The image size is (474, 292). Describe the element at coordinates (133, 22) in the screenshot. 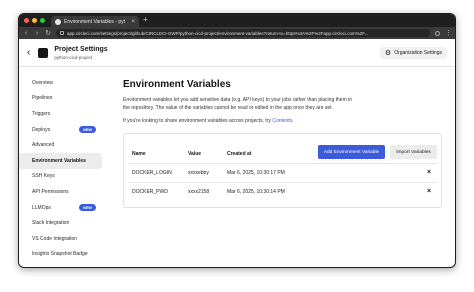

I see `tab-close-icon: ×` at that location.